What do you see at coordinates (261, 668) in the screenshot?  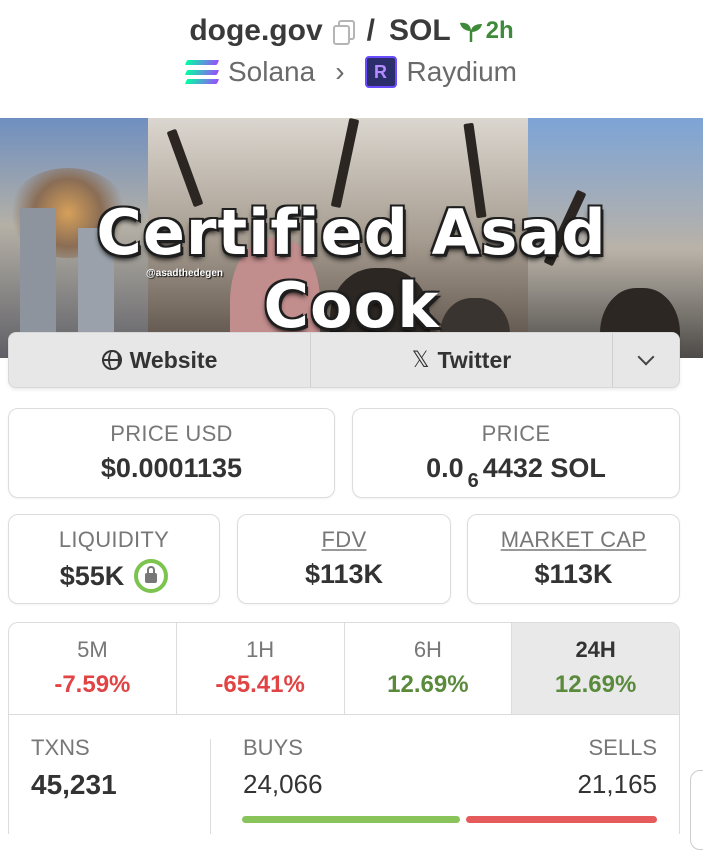 I see `tab-1h: 1H -65.41%` at bounding box center [261, 668].